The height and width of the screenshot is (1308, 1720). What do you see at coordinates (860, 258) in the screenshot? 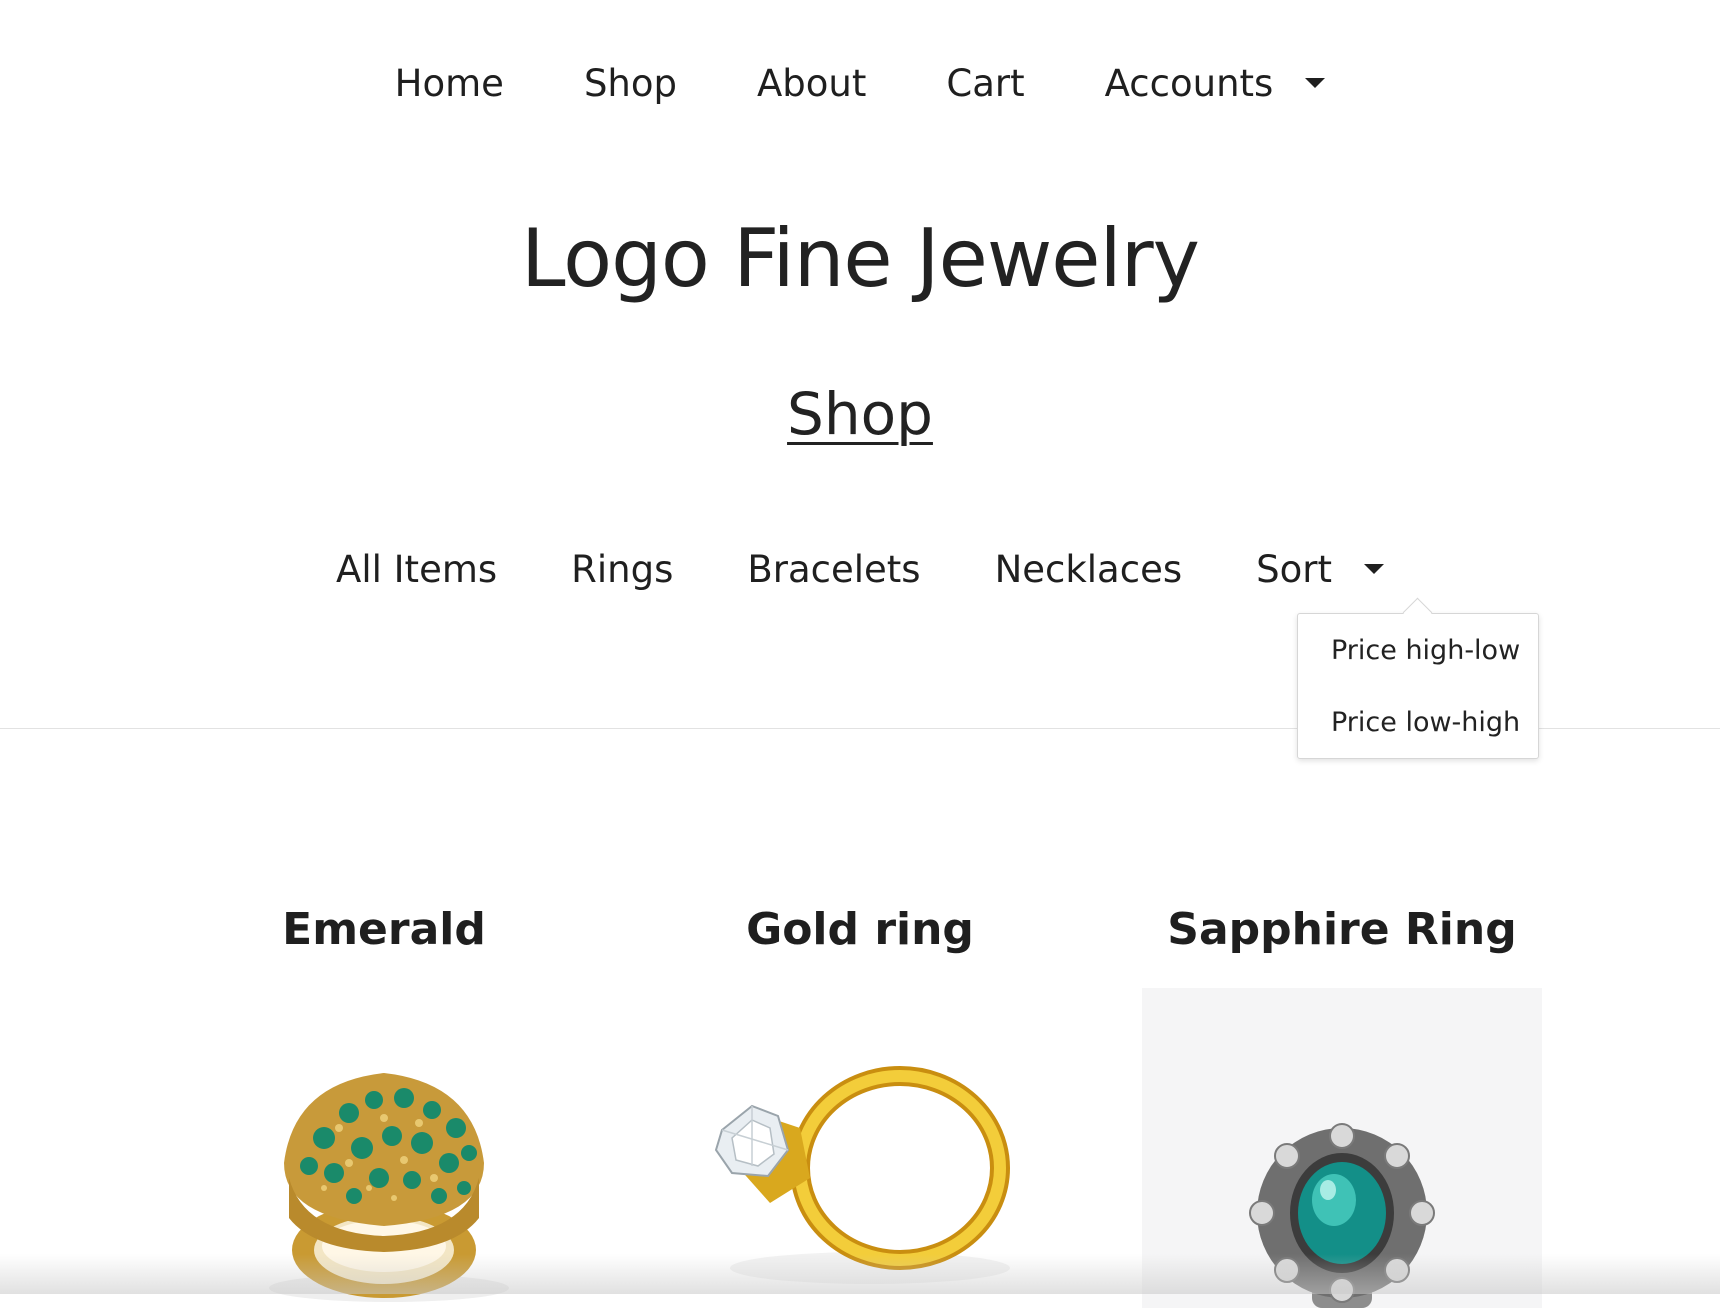
I see `site-title: Logo Fine Jewelry` at bounding box center [860, 258].